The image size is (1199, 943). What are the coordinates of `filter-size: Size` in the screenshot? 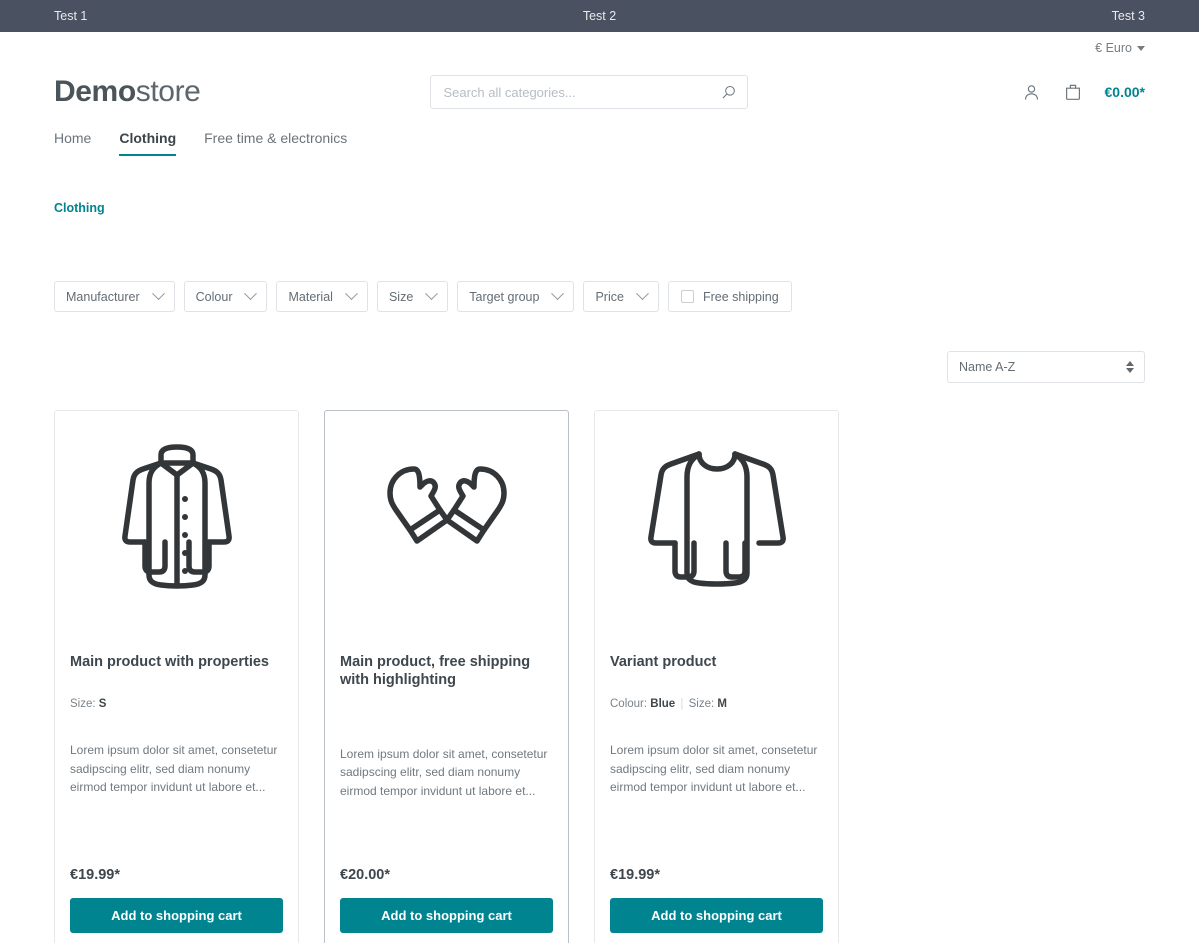 It's located at (412, 296).